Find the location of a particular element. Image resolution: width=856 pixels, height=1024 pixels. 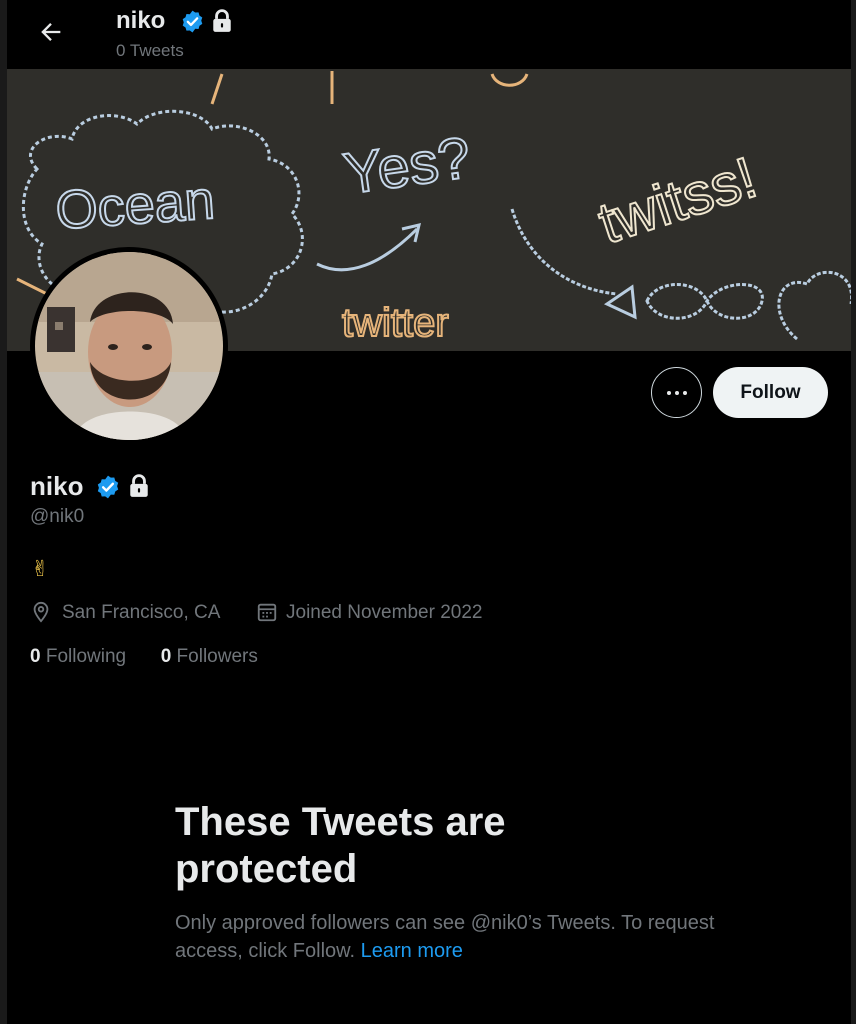

top-bar: niko 0 Tweets is located at coordinates (429, 34).